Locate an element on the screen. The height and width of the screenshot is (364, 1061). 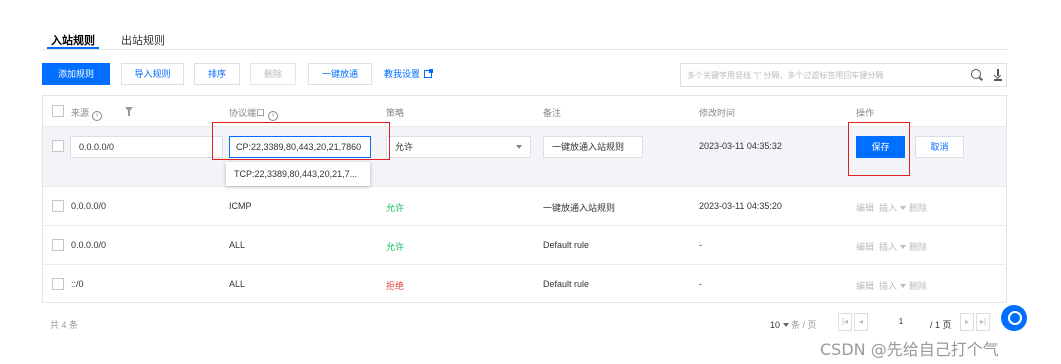
external-link-icon is located at coordinates (429, 73).